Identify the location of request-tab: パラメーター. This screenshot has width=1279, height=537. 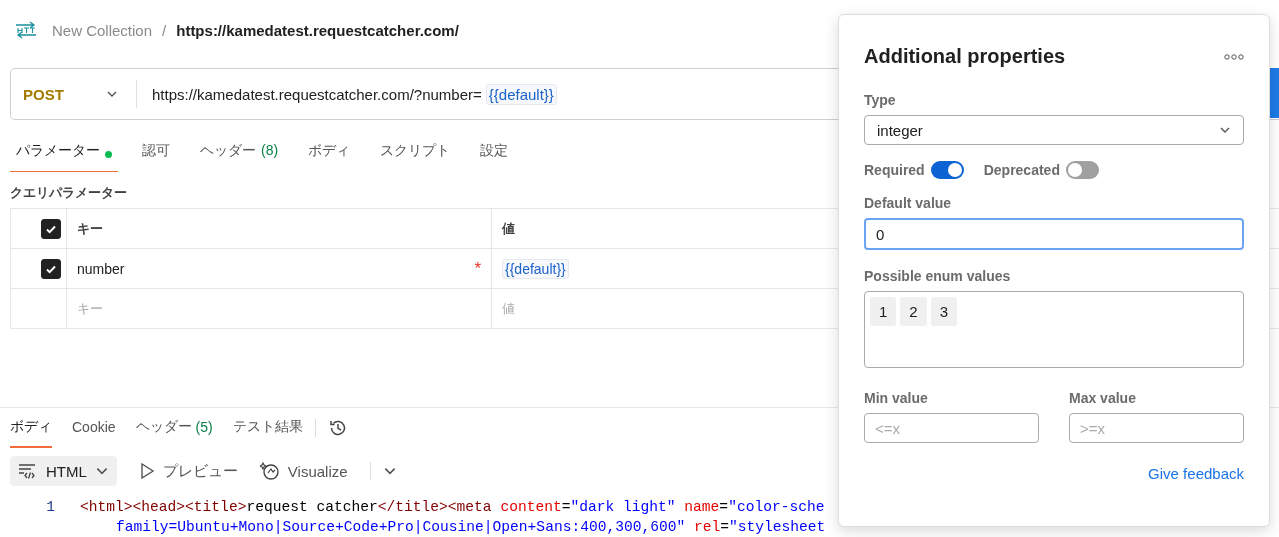
(64, 156).